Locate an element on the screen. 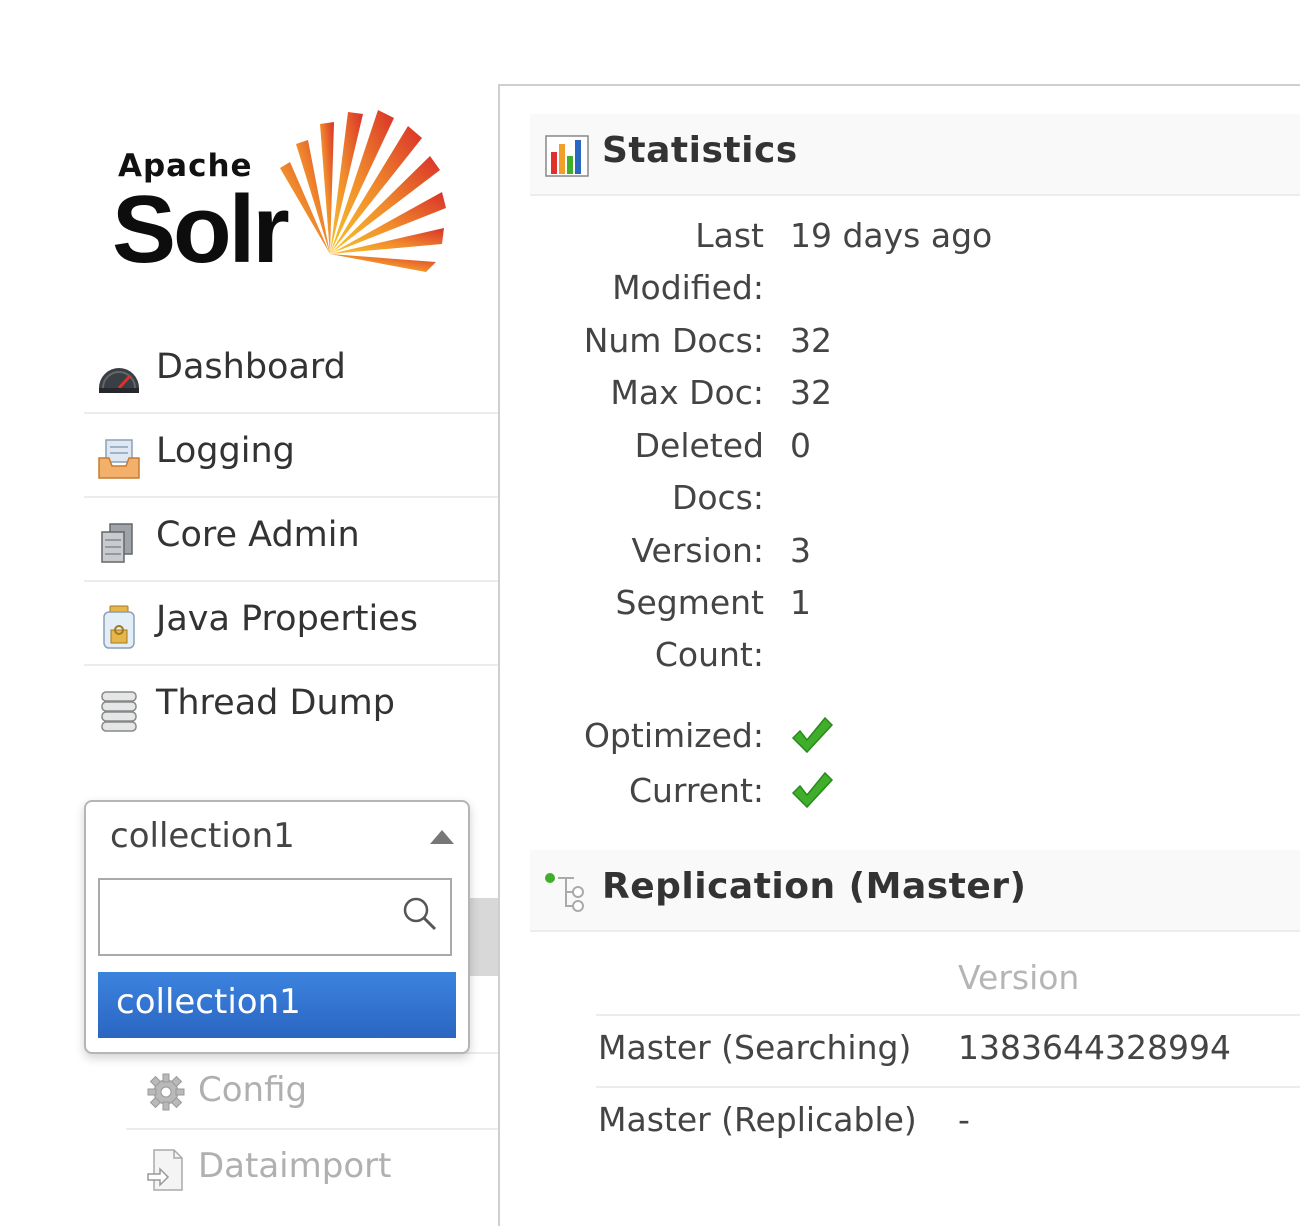 The width and height of the screenshot is (1300, 1226). core-selector-value: collection1 is located at coordinates (202, 836).